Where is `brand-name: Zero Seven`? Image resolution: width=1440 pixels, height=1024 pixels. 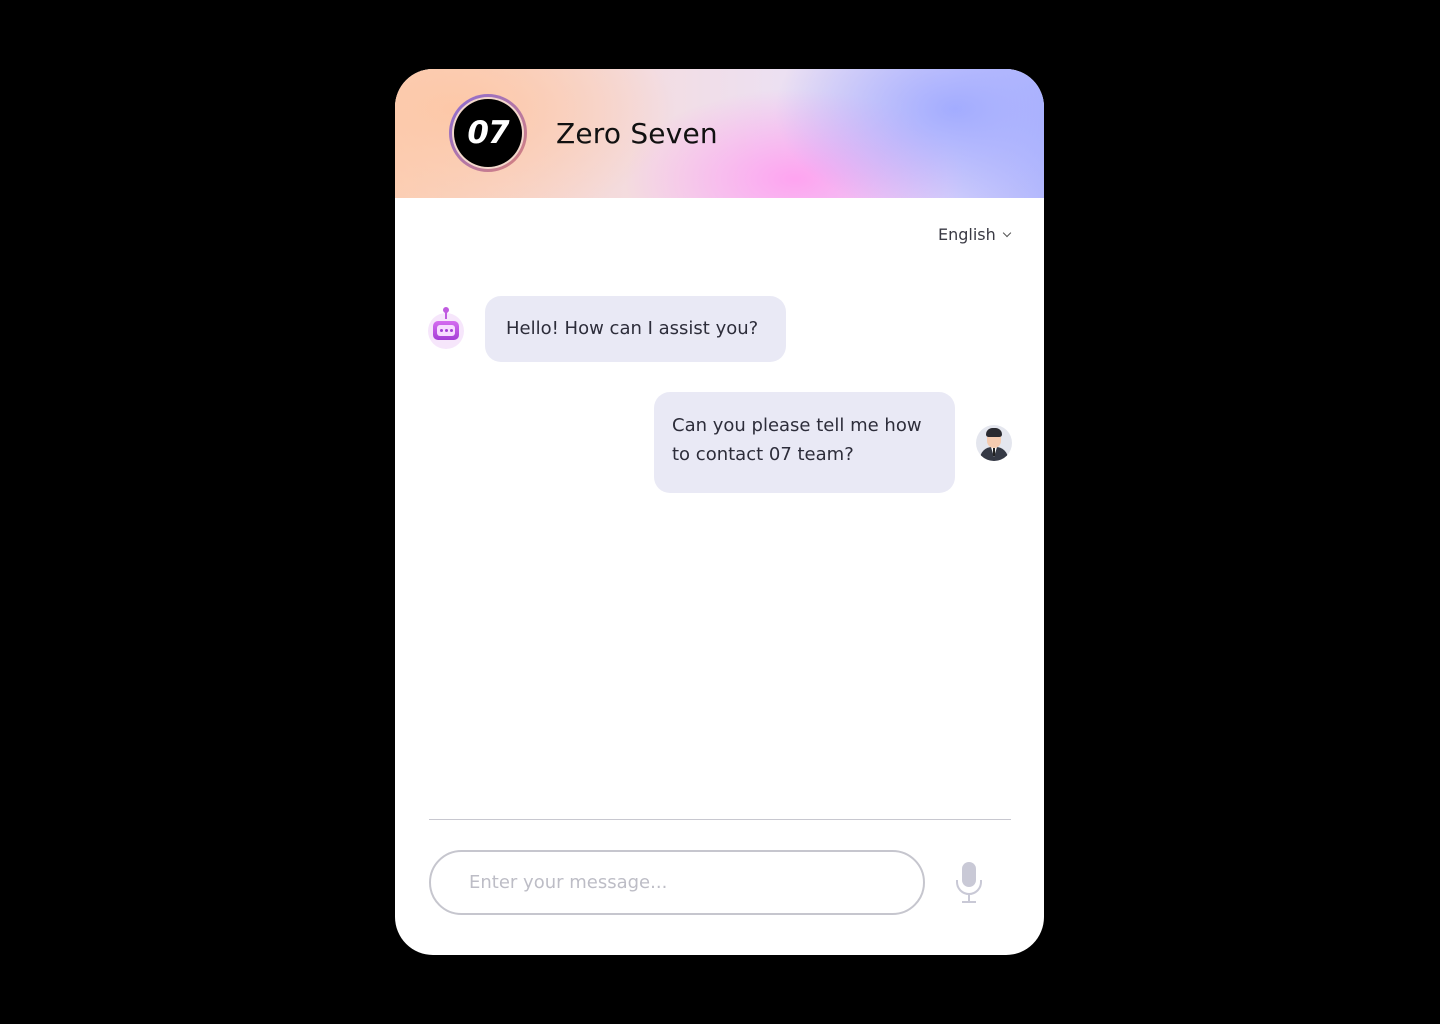 brand-name: Zero Seven is located at coordinates (637, 133).